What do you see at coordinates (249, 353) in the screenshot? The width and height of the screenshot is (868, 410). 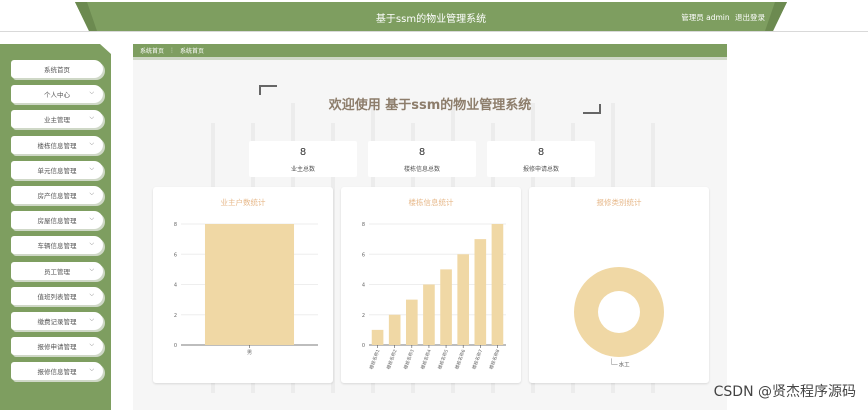 I see `x-tick-label: 男` at bounding box center [249, 353].